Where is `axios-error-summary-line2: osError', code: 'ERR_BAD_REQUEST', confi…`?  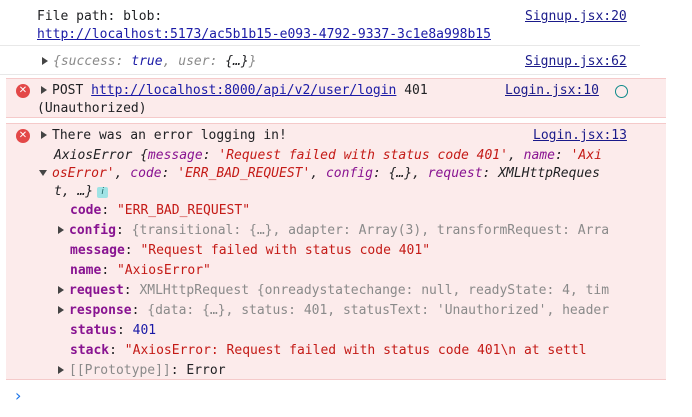 axios-error-summary-line2: osError', code: 'ERR_BAD_REQUEST', confi… is located at coordinates (319, 174).